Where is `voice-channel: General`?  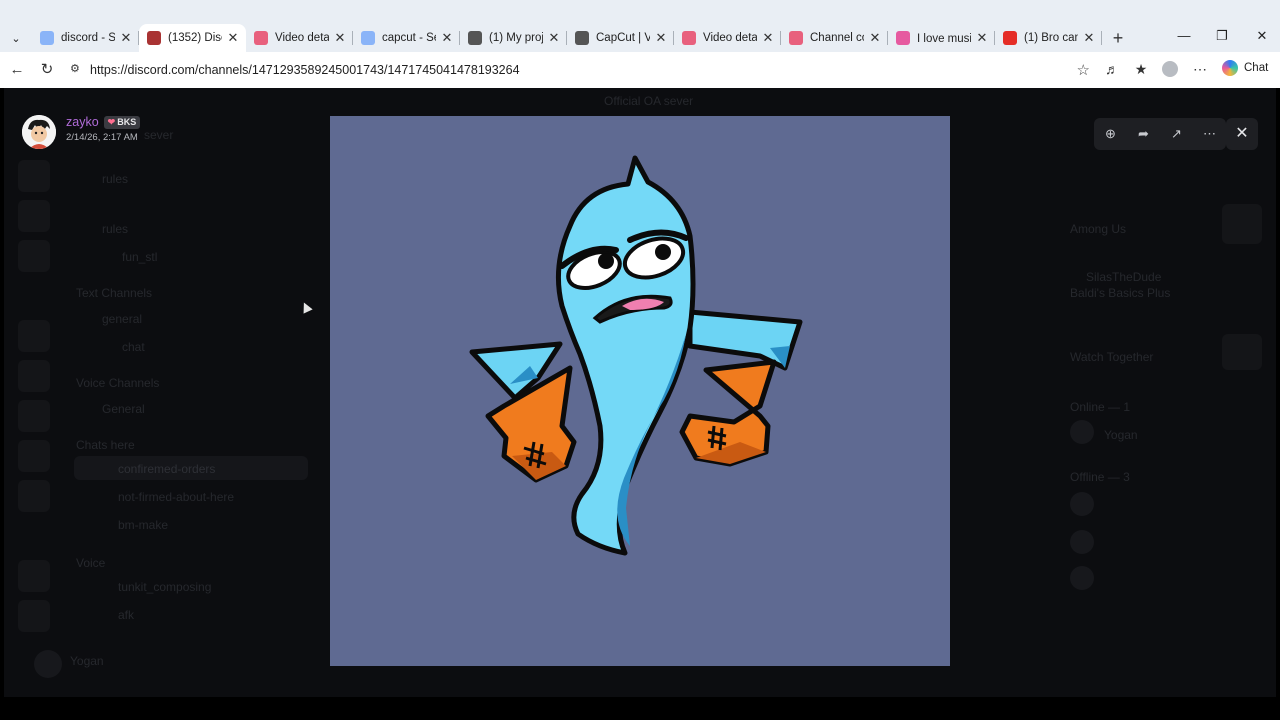
voice-channel: General is located at coordinates (123, 409).